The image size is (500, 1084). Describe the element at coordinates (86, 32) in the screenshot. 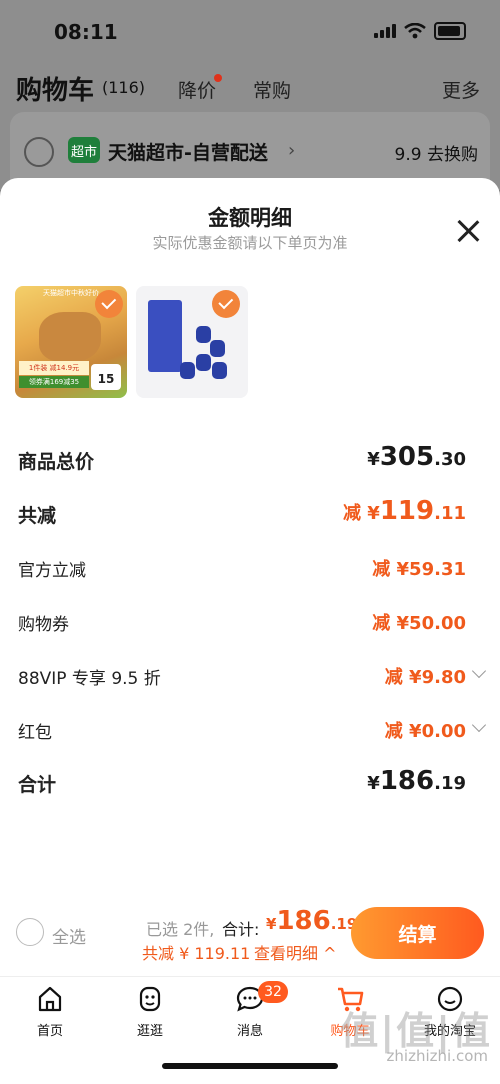

I see `status-time: 08:11` at that location.